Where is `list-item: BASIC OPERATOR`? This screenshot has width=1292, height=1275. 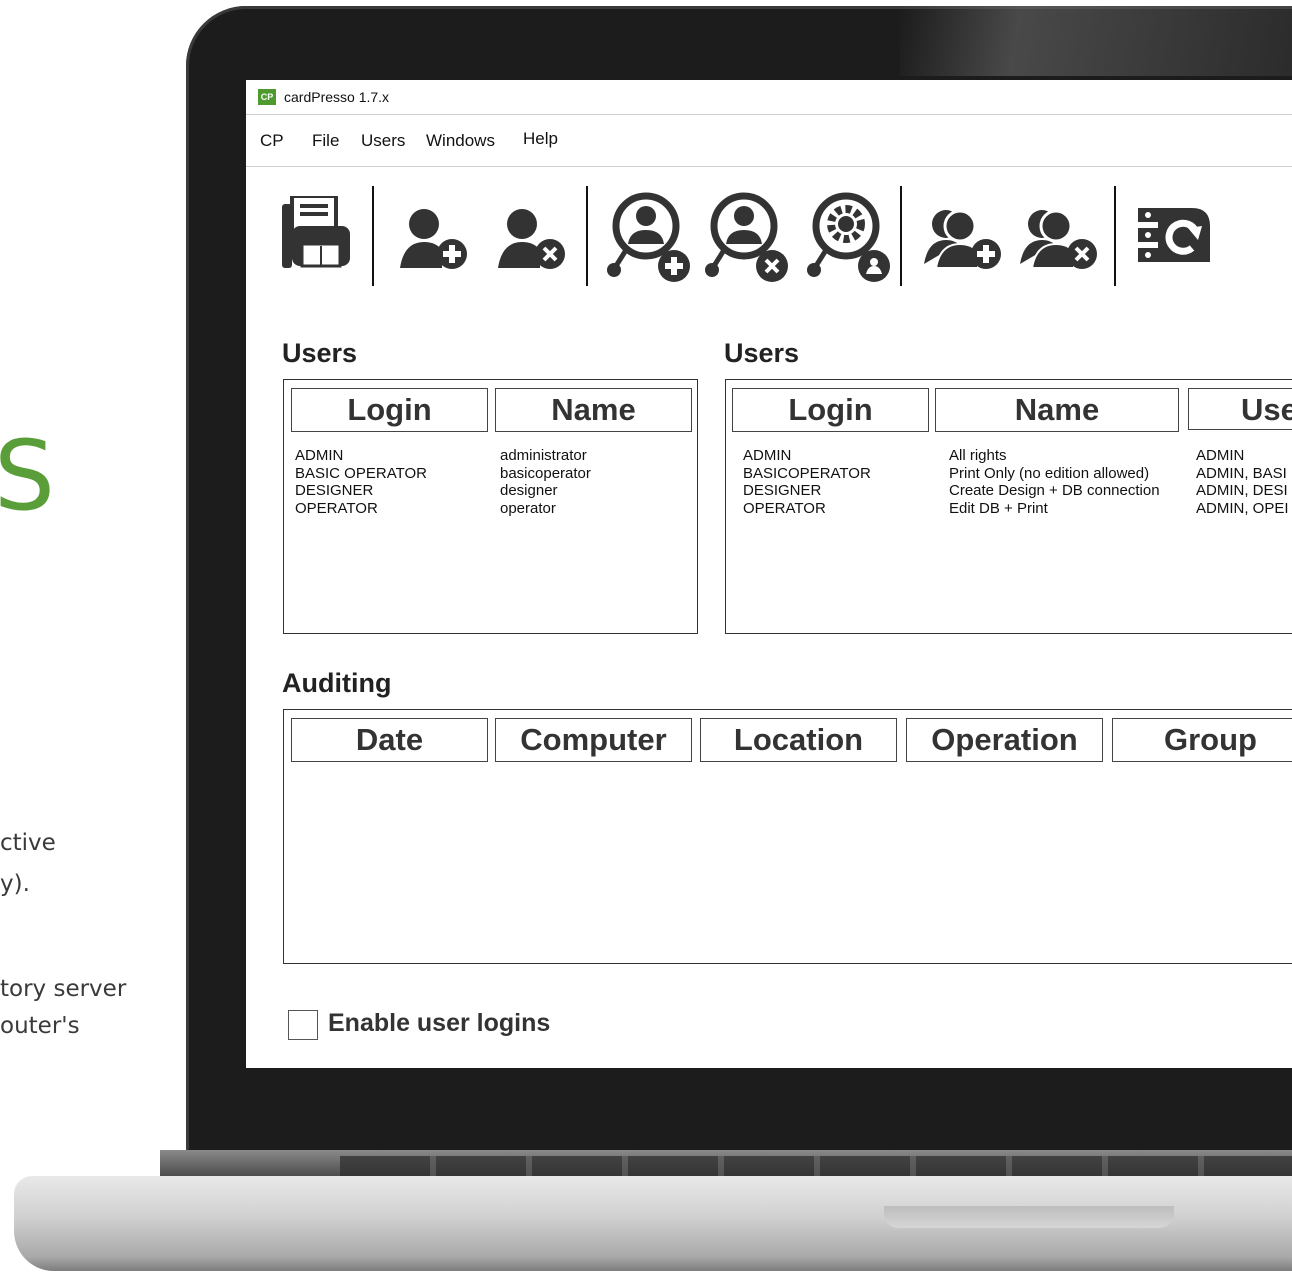
list-item: BASIC OPERATOR is located at coordinates (361, 474).